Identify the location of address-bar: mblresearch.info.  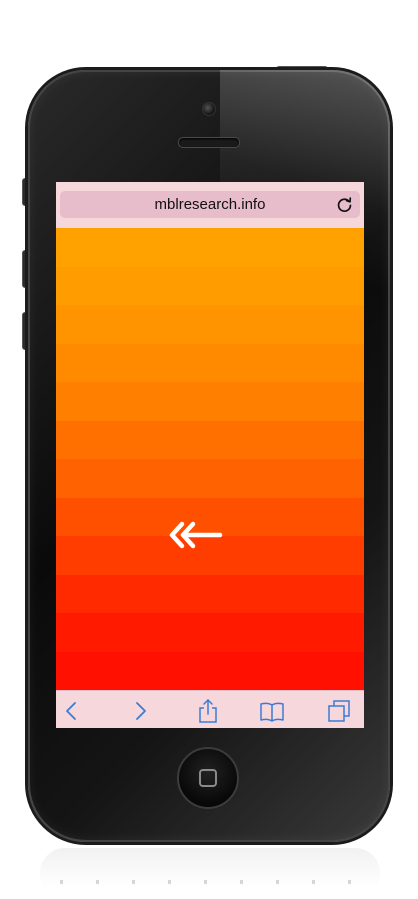
(210, 204).